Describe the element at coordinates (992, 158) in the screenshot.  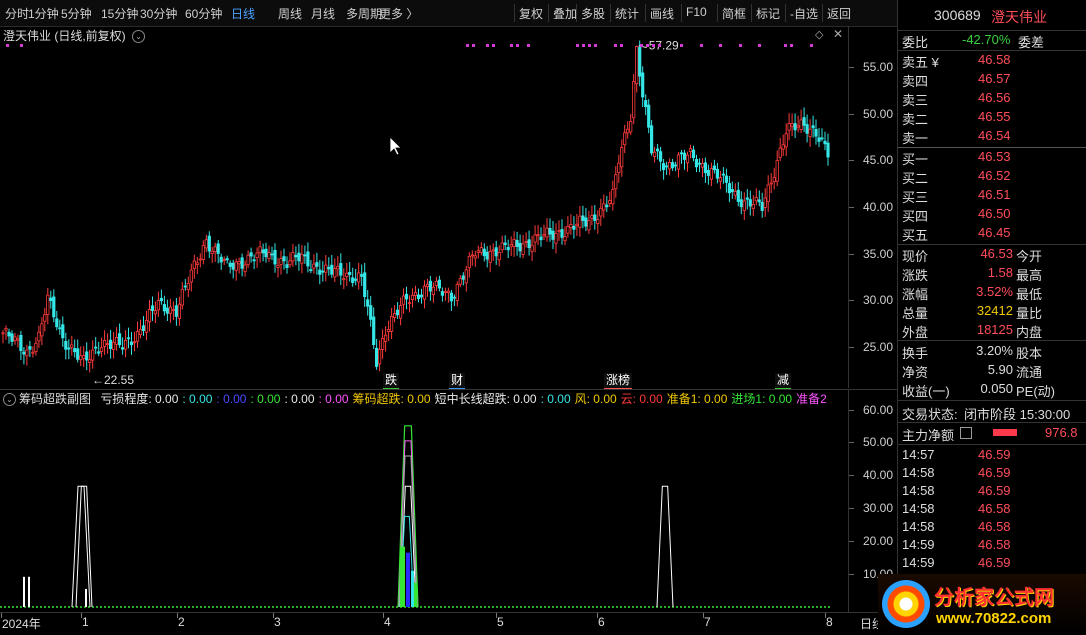
I see `bid-row: 买一 46.53` at that location.